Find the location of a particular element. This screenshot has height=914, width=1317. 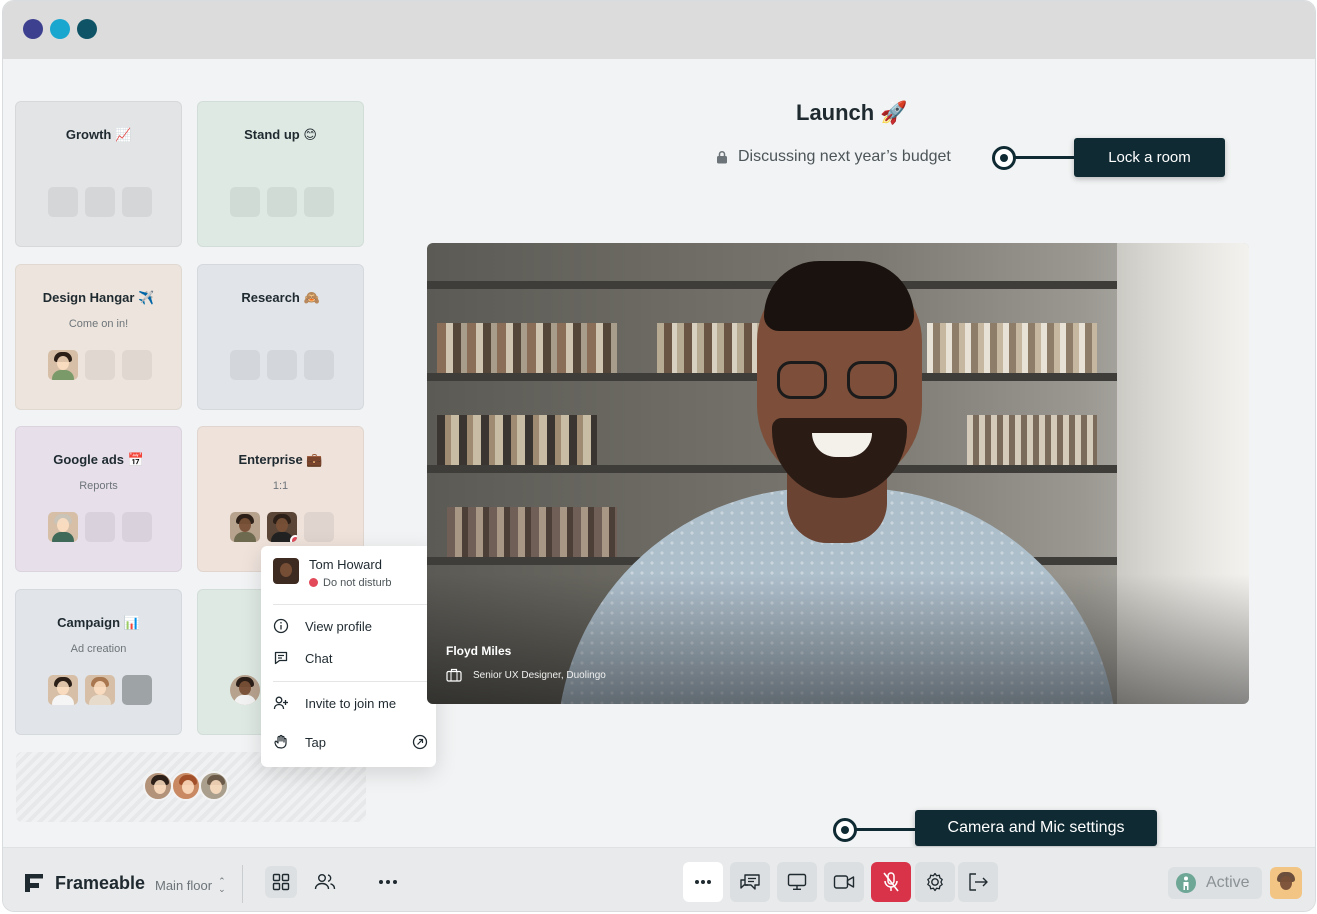

invite-icon is located at coordinates (280, 703).